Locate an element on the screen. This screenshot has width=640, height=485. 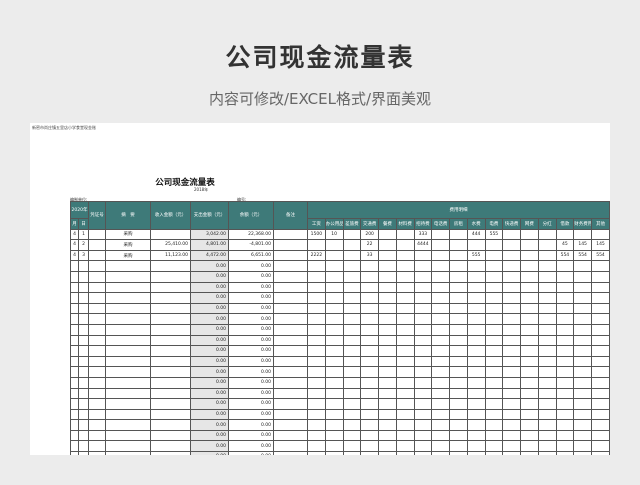
detail-cell: 1500 is located at coordinates (316, 234).